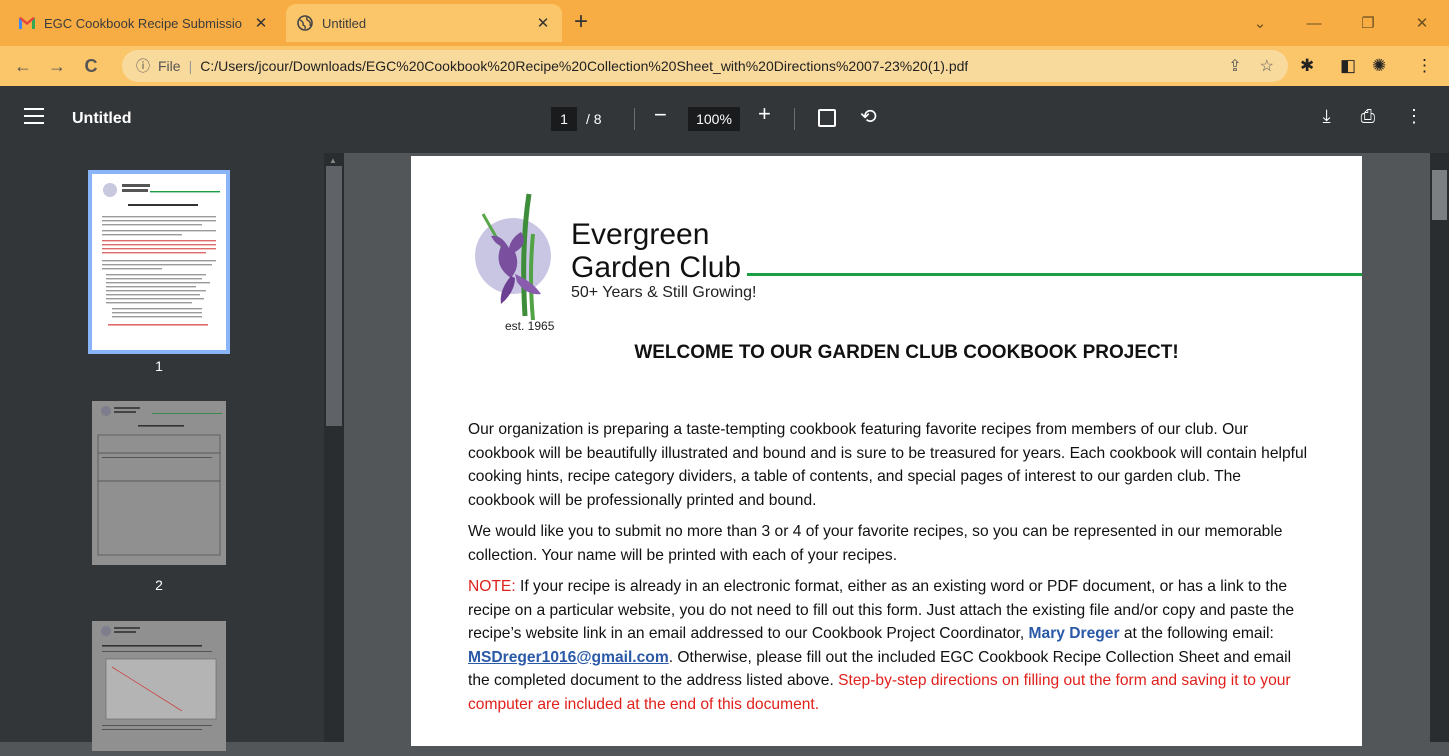 The width and height of the screenshot is (1449, 756). I want to click on more-menu-icon: ⋮, so click(1424, 66).